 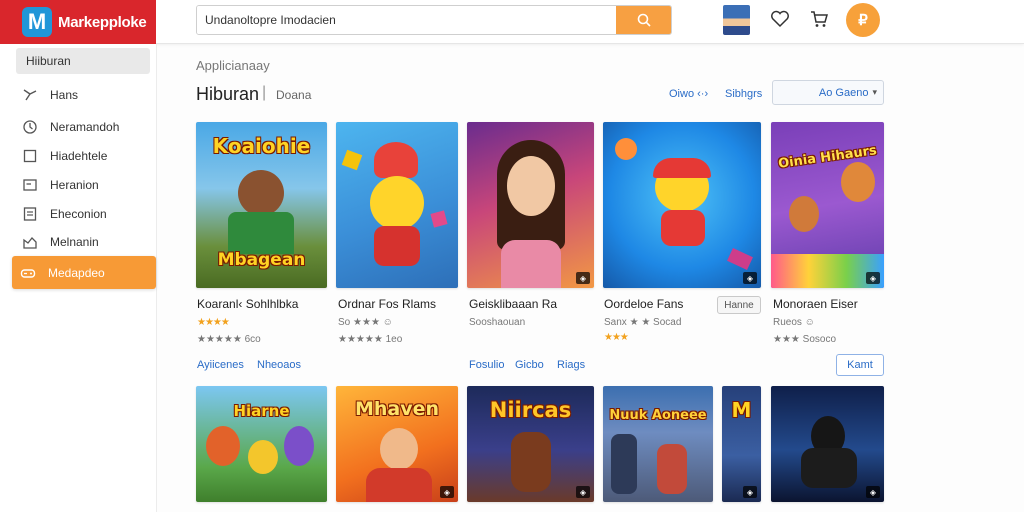 I want to click on sidebar-item-neramandoh: Neramandoh, so click(x=81, y=127).